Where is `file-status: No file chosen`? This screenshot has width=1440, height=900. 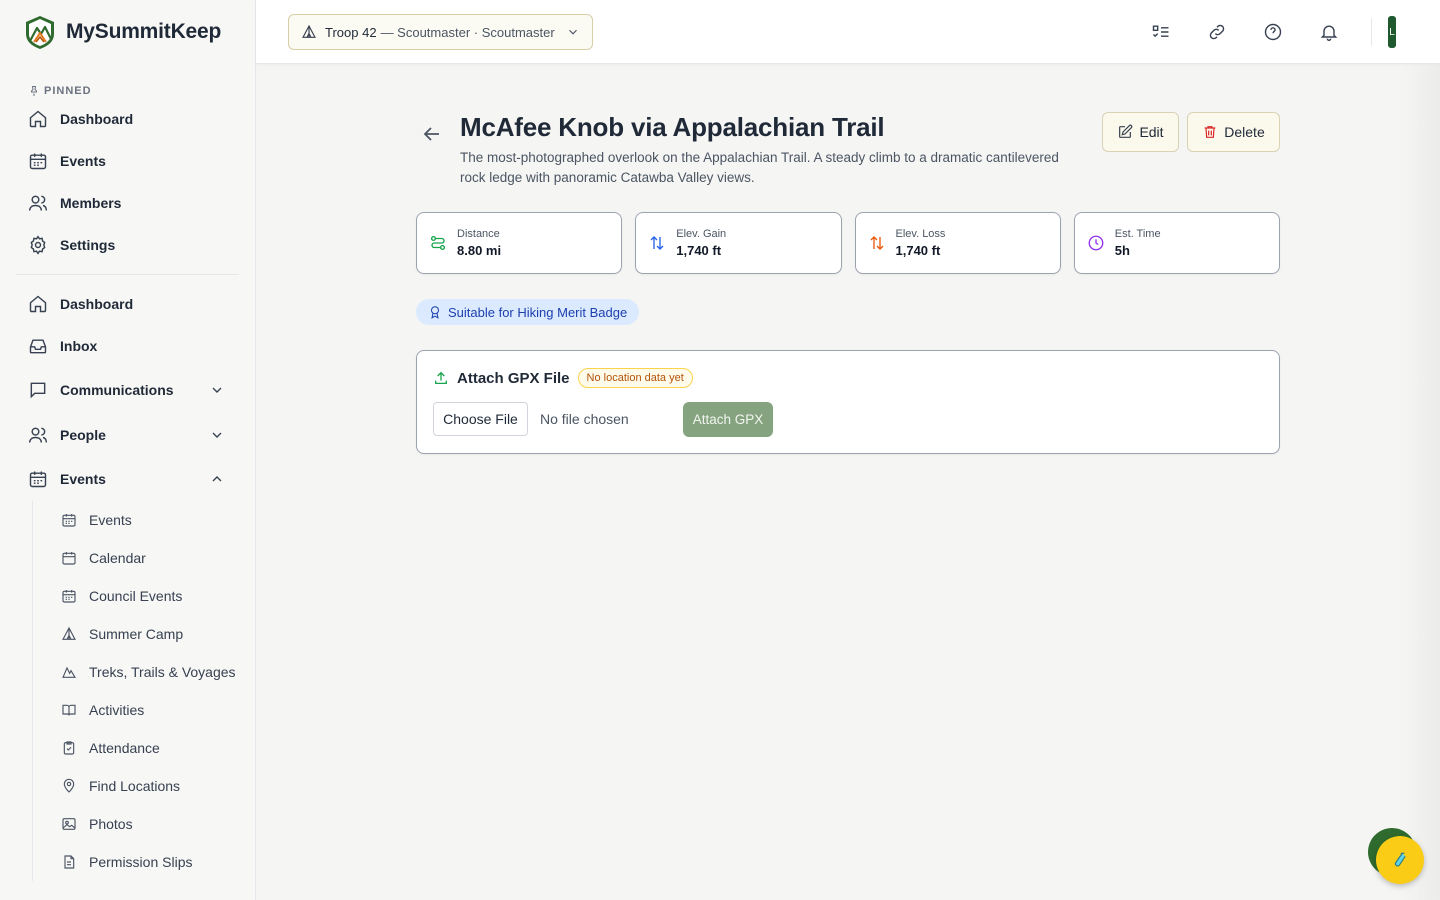 file-status: No file chosen is located at coordinates (584, 419).